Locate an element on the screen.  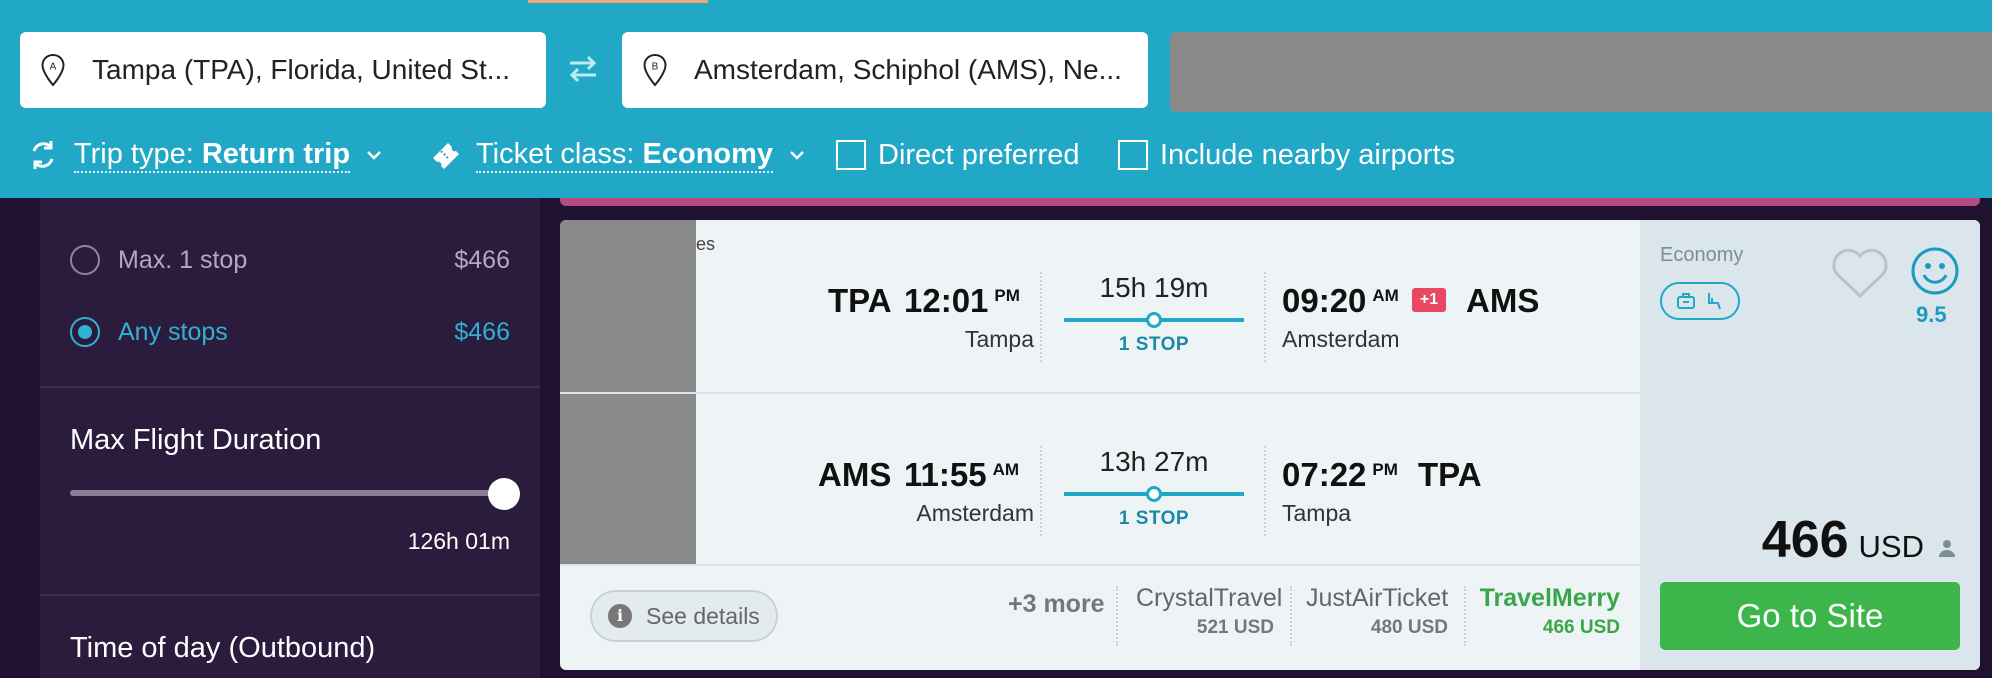
flight-duration: 15h 19m is located at coordinates (1154, 287).